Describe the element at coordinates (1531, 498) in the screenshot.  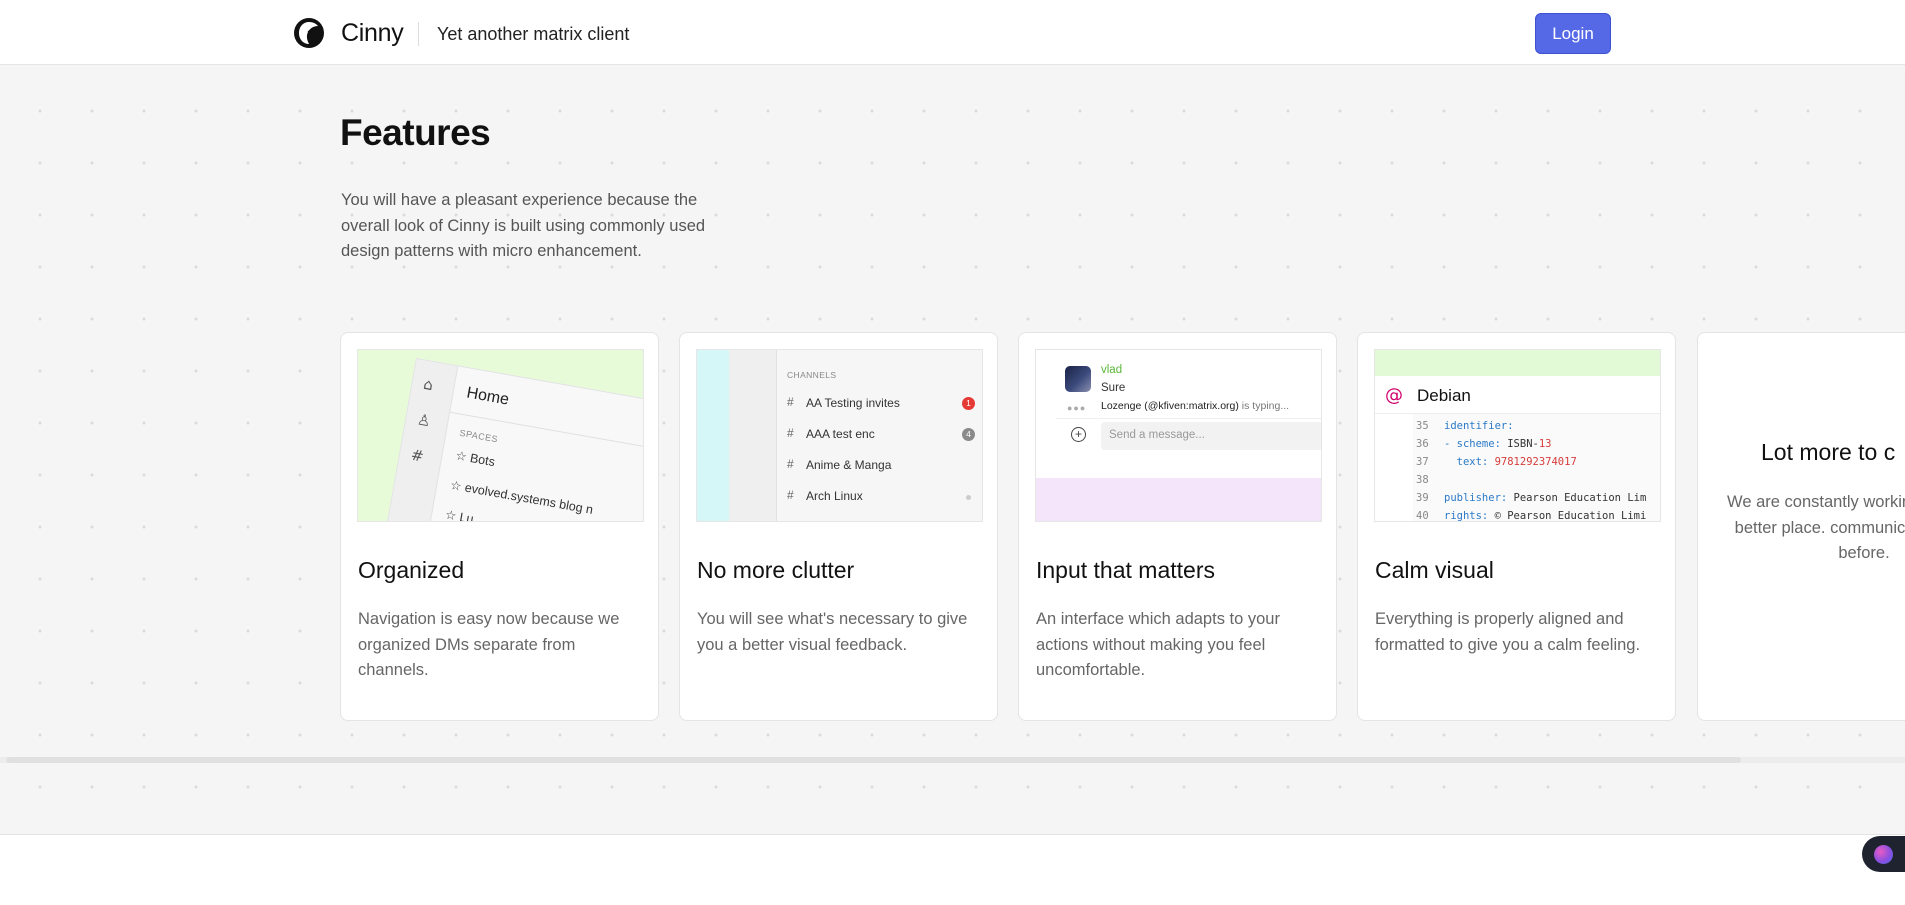
I see `code-line: 39 publisher: Pearson Education Lim` at that location.